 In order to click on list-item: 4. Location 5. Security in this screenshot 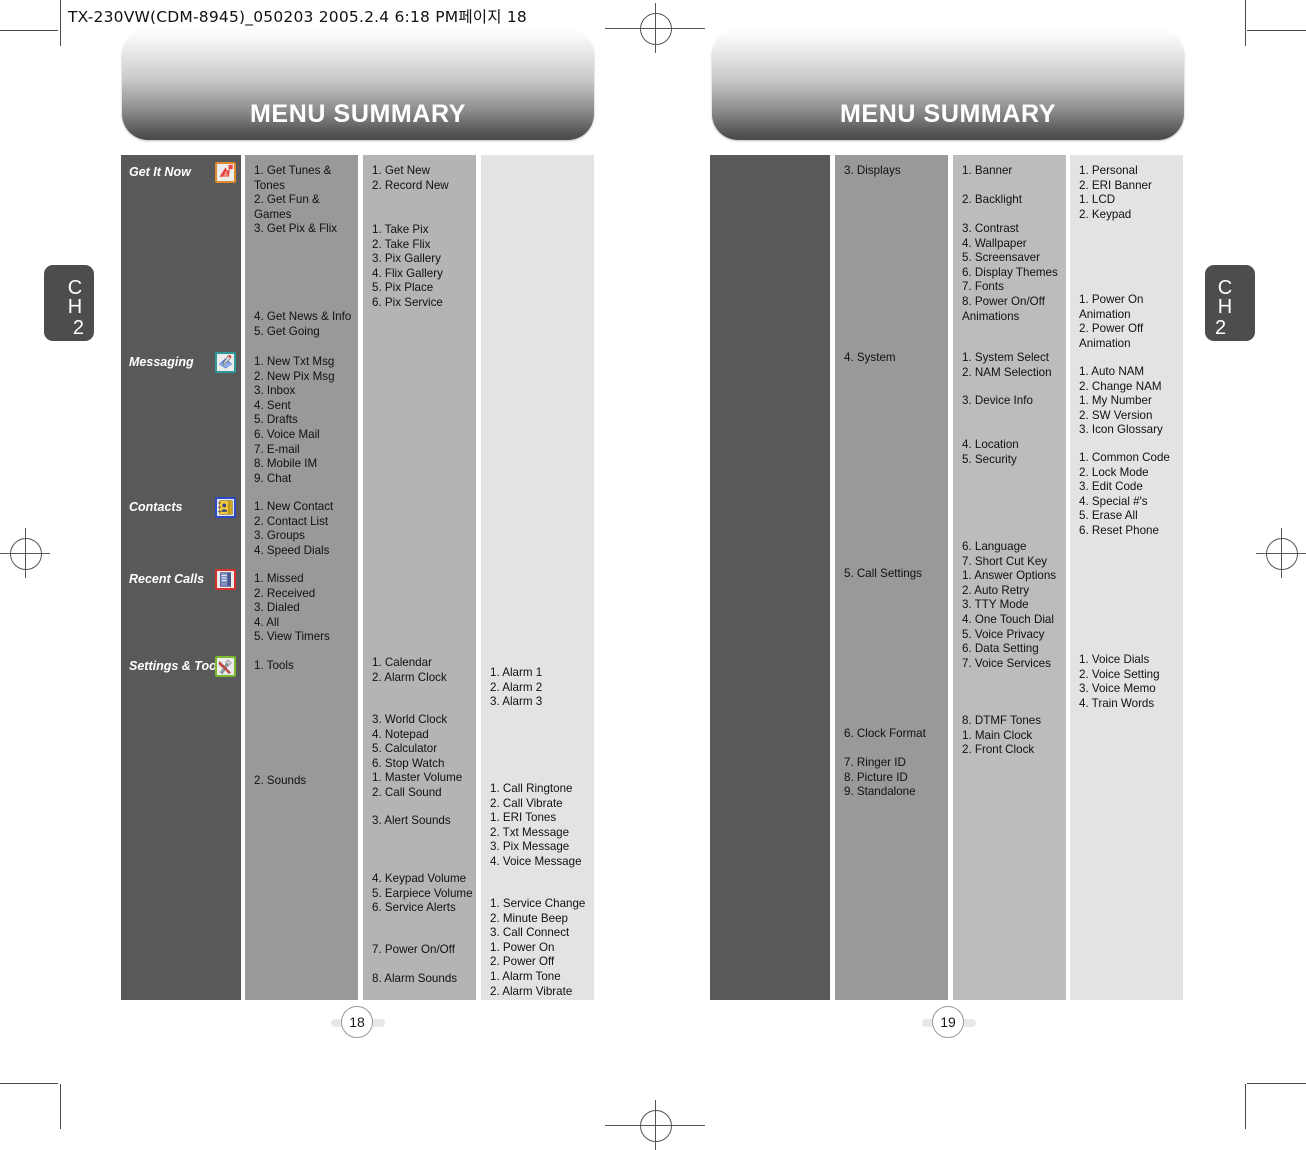, I will do `click(990, 452)`.